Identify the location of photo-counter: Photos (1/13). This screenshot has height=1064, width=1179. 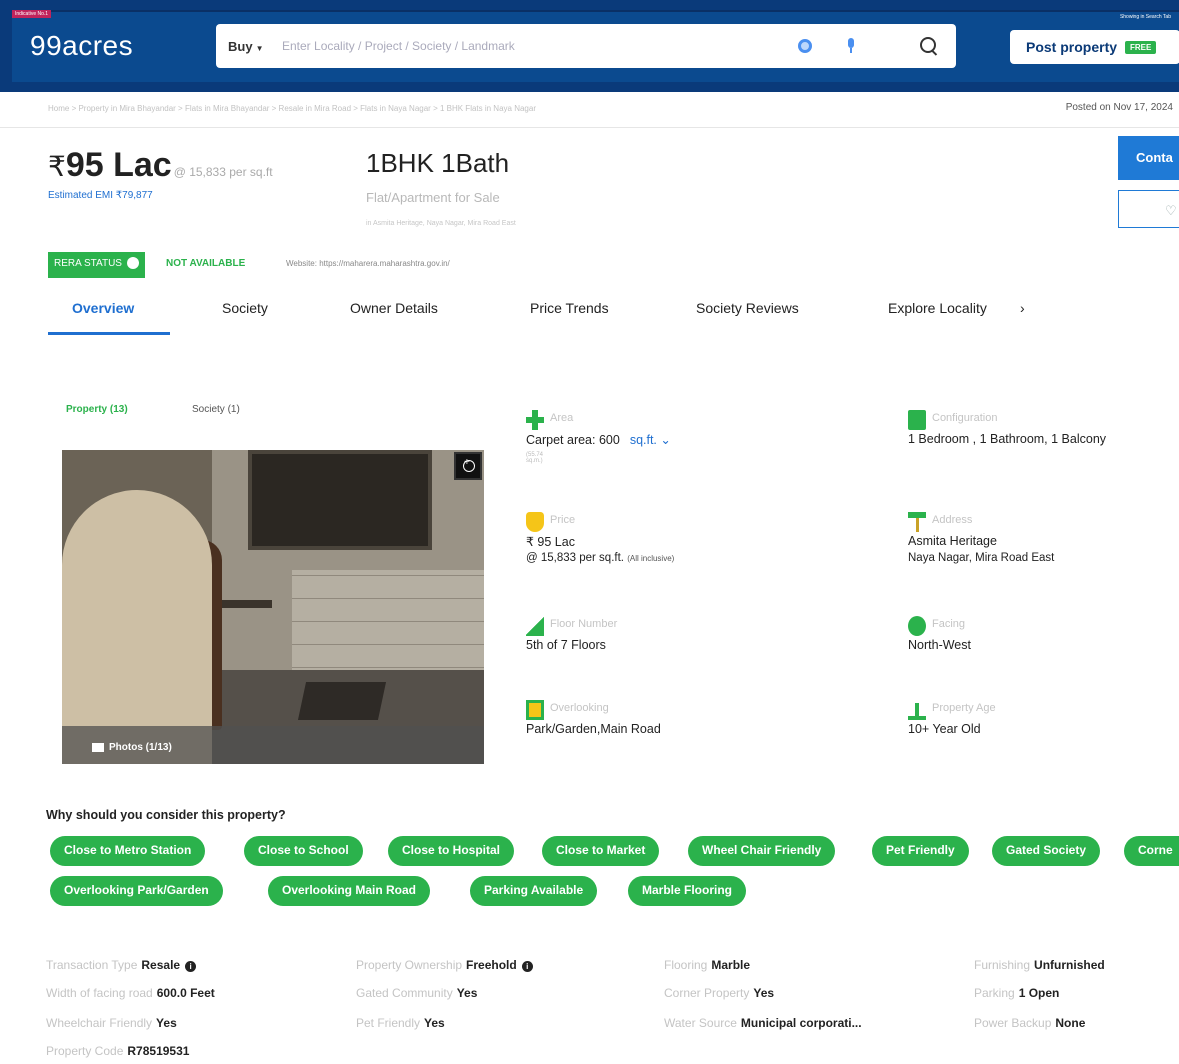
(132, 747).